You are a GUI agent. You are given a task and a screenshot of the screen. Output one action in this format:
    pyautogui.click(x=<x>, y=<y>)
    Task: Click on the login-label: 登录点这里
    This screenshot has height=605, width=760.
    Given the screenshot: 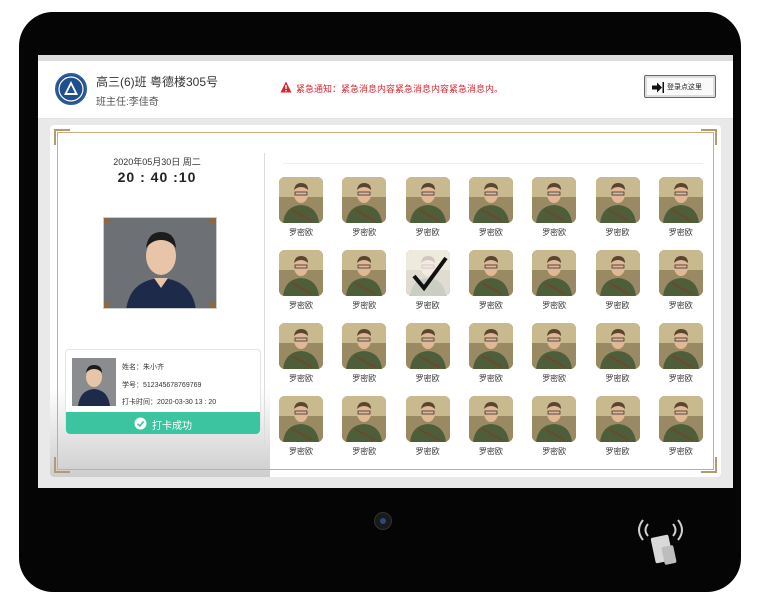 What is the action you would take?
    pyautogui.click(x=684, y=87)
    